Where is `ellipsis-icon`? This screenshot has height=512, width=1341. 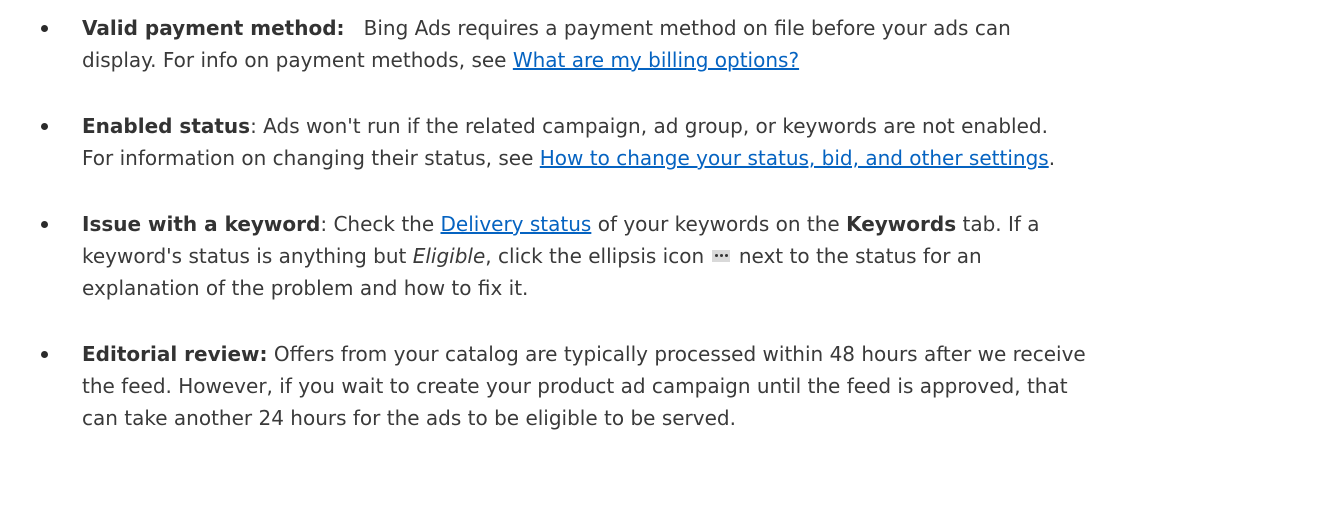 ellipsis-icon is located at coordinates (721, 256).